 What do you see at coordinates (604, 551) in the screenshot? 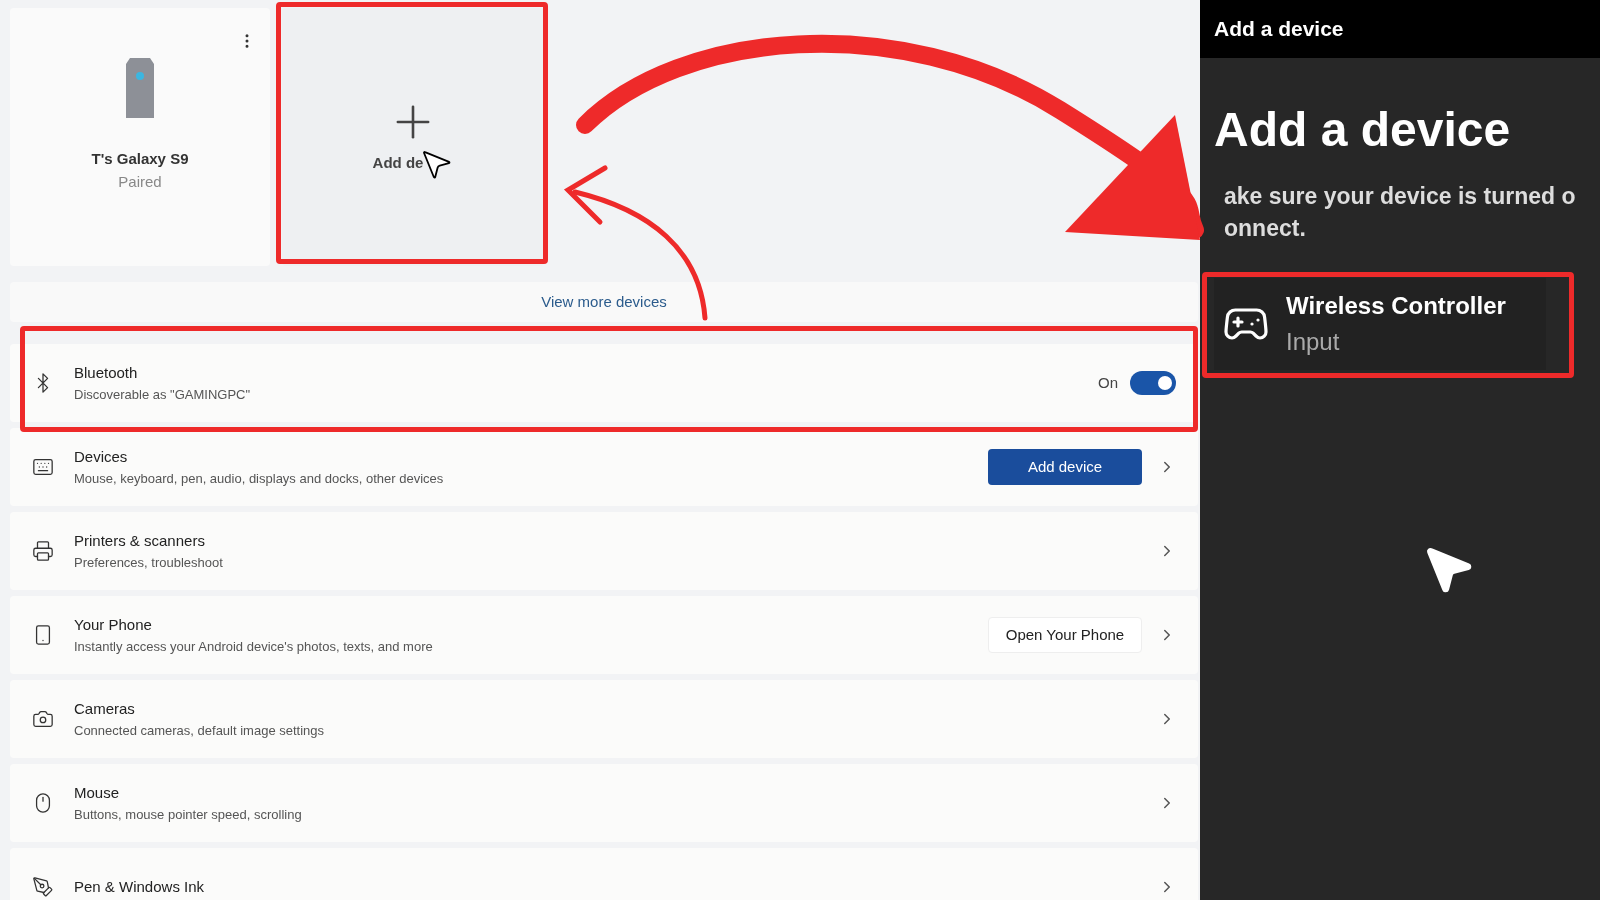
I see `settings-row: Printers & scanners Preferences, troubleshoot` at bounding box center [604, 551].